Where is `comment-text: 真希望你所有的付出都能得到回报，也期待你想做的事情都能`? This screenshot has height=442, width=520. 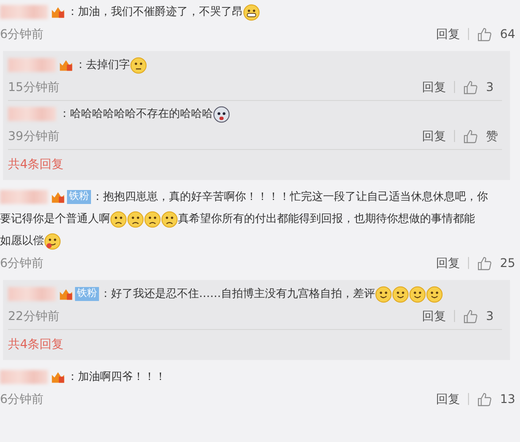 comment-text: 真希望你所有的付出都能得到回报，也期待你想做的事情都能 is located at coordinates (326, 219).